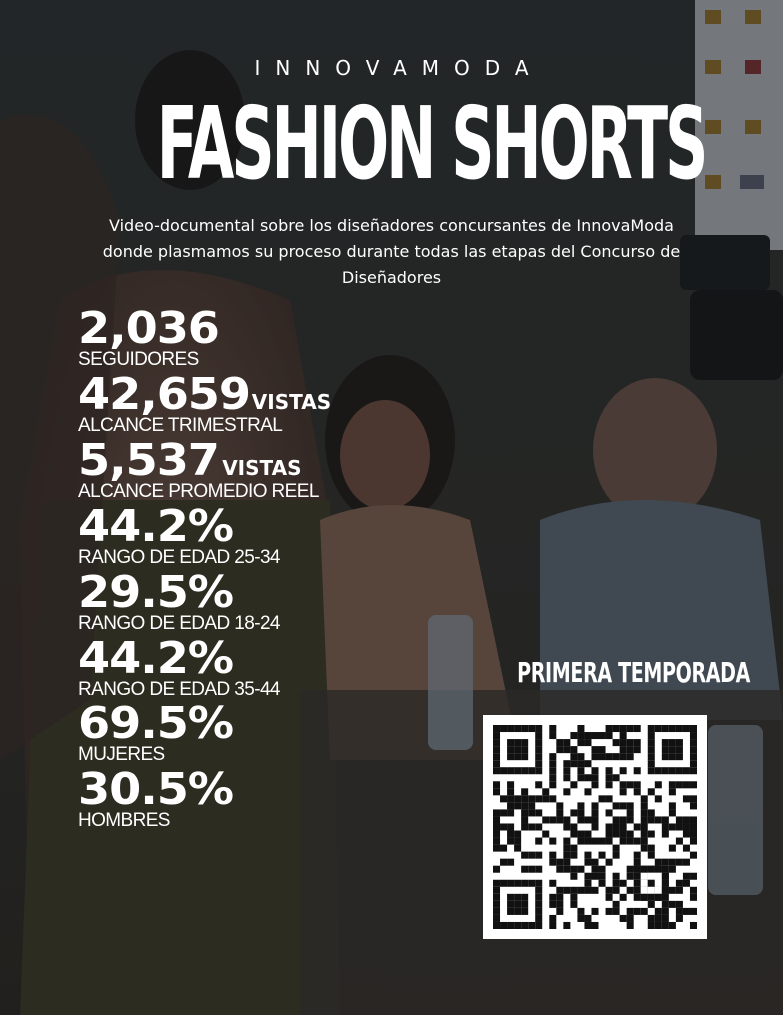  I want to click on stat-item: 2,036 SEGUIDORES, so click(258, 338).